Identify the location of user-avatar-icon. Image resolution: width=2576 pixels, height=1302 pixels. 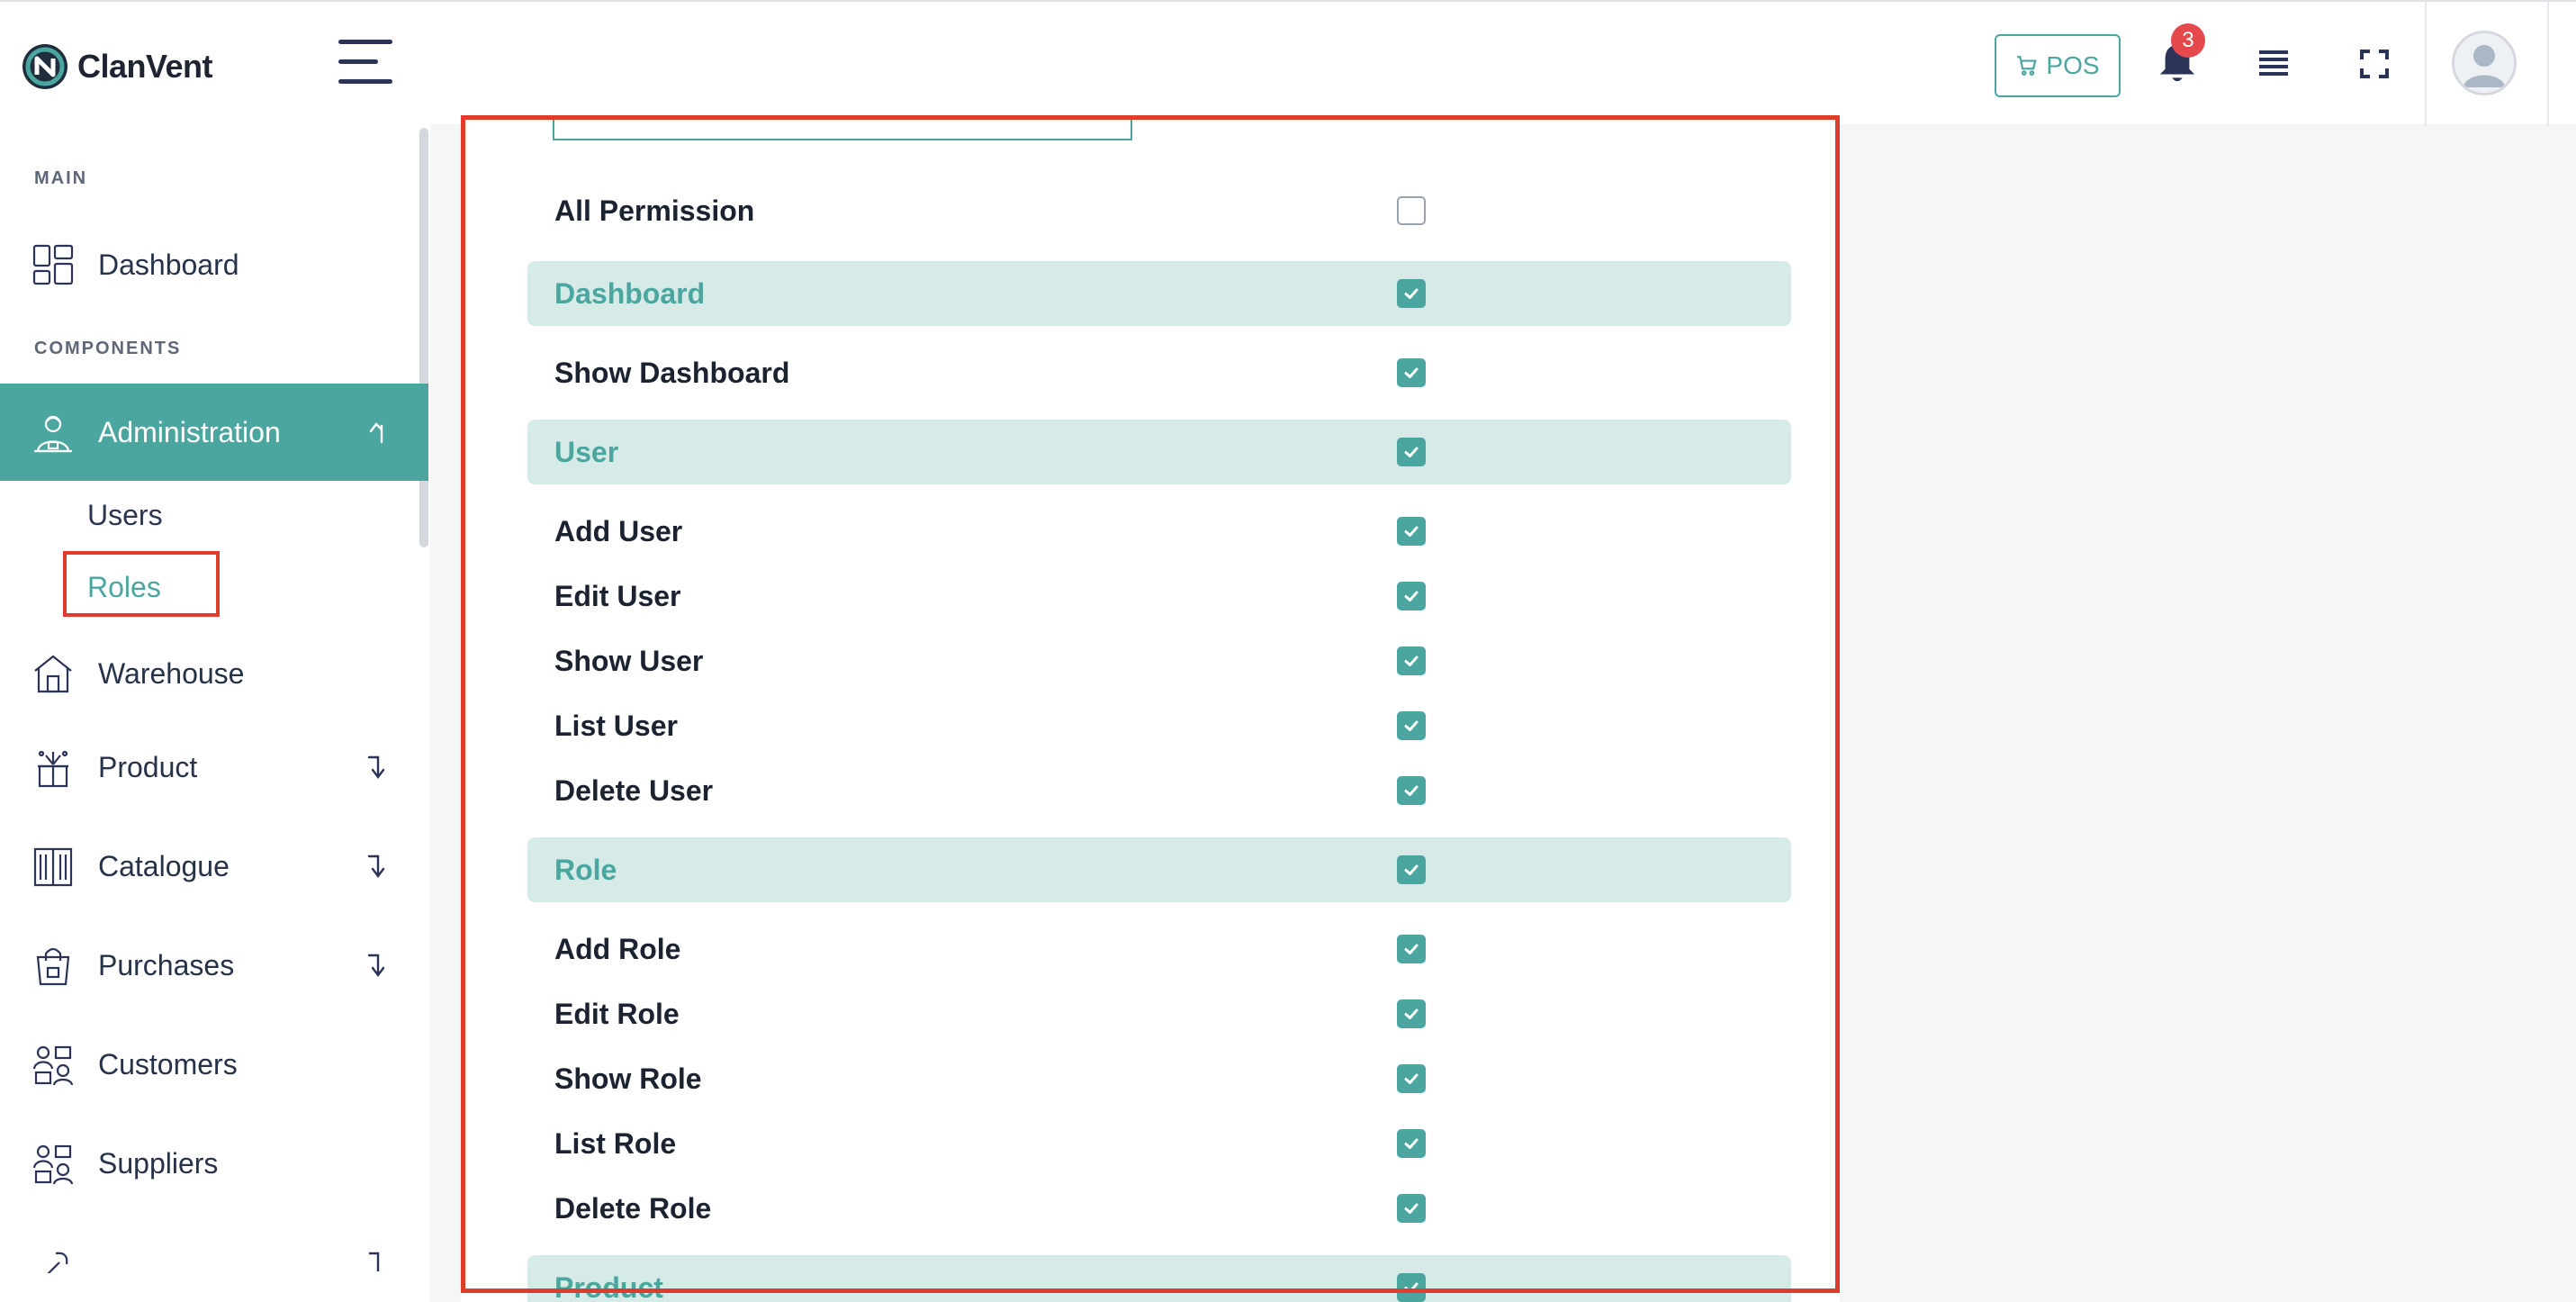
(2484, 66).